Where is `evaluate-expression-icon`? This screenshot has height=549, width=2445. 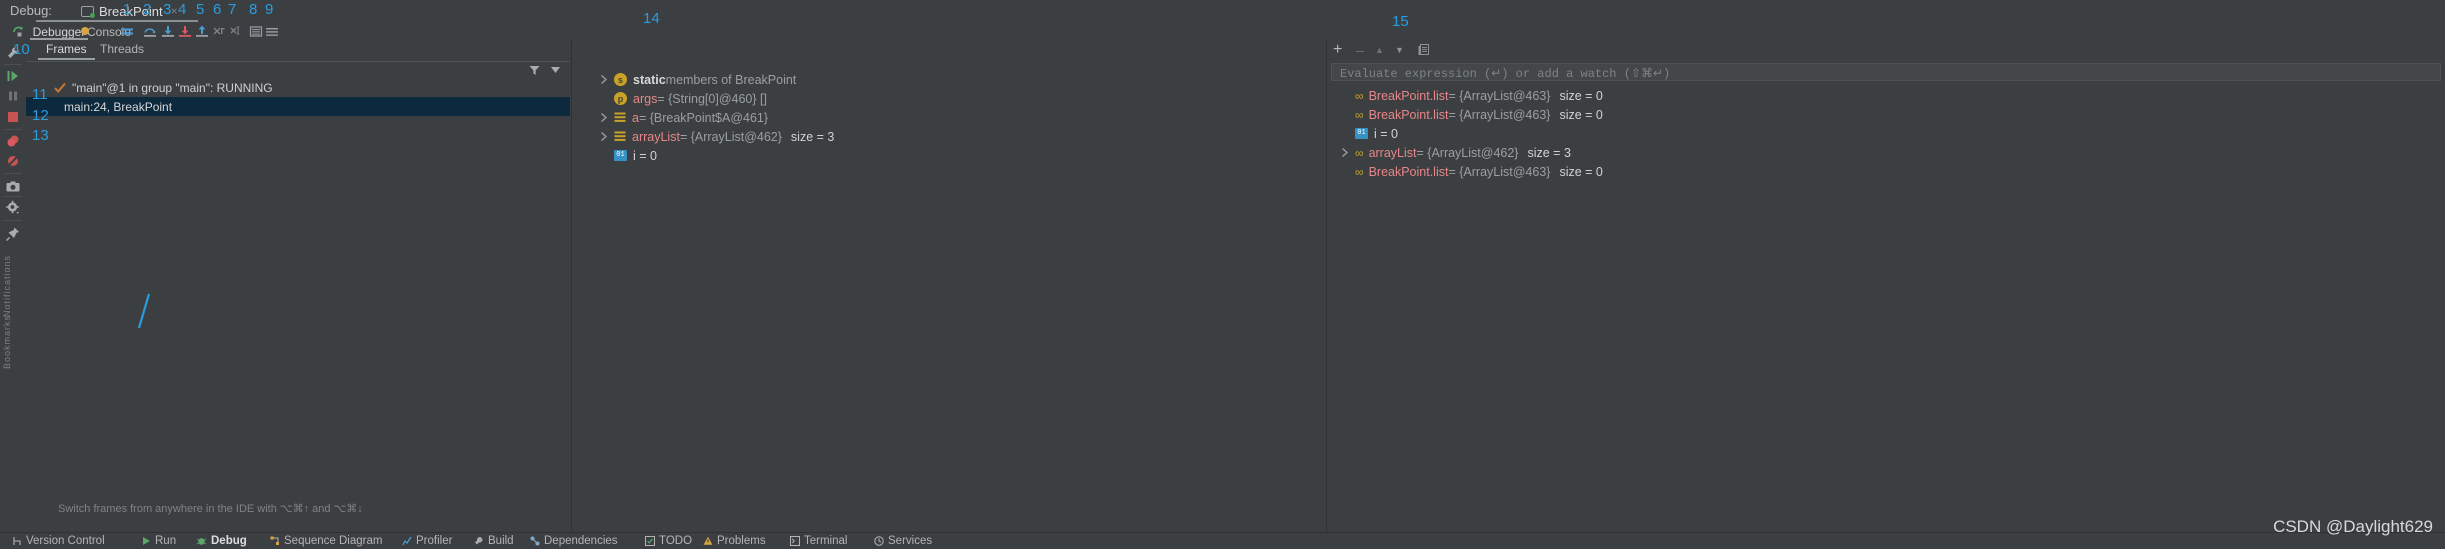
evaluate-expression-icon is located at coordinates (256, 31).